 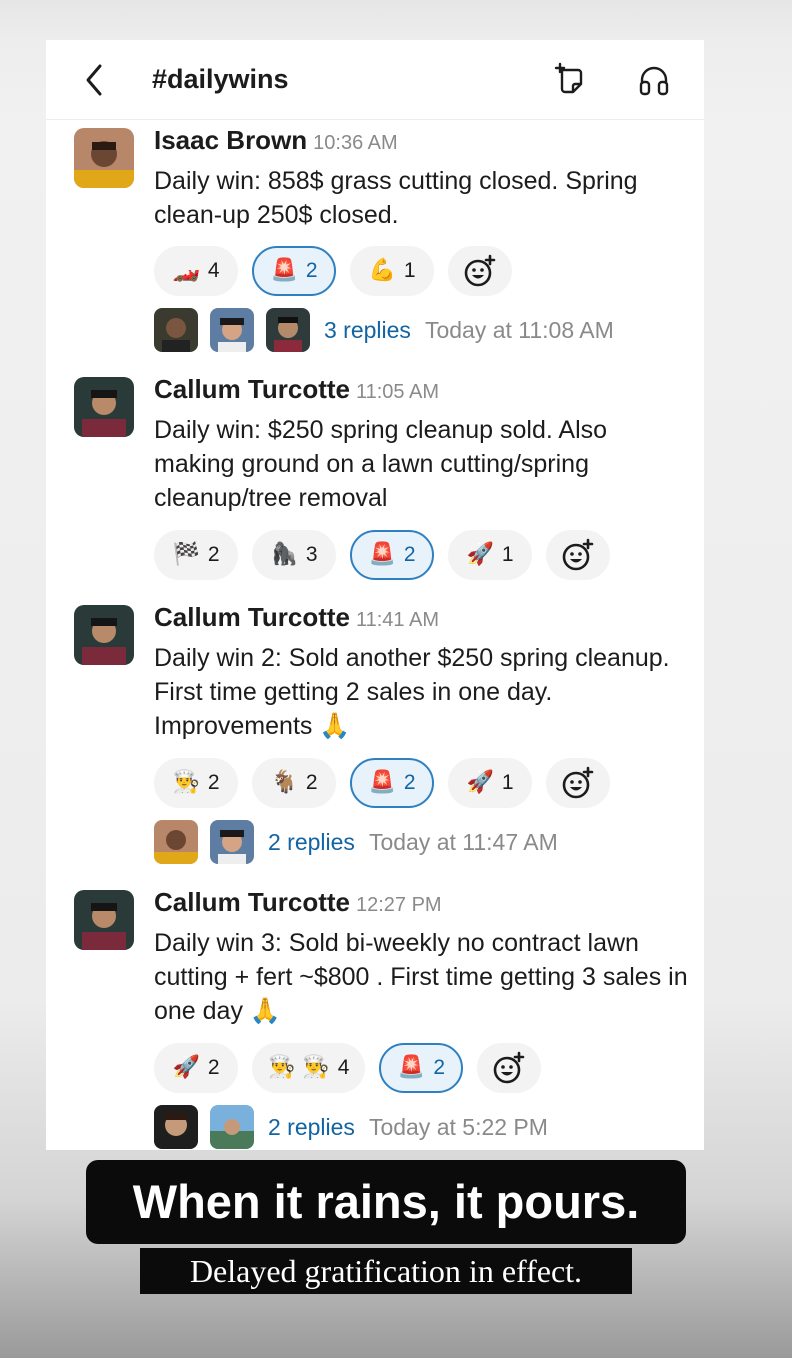 I want to click on message-time: 12:27 PM, so click(x=398, y=905).